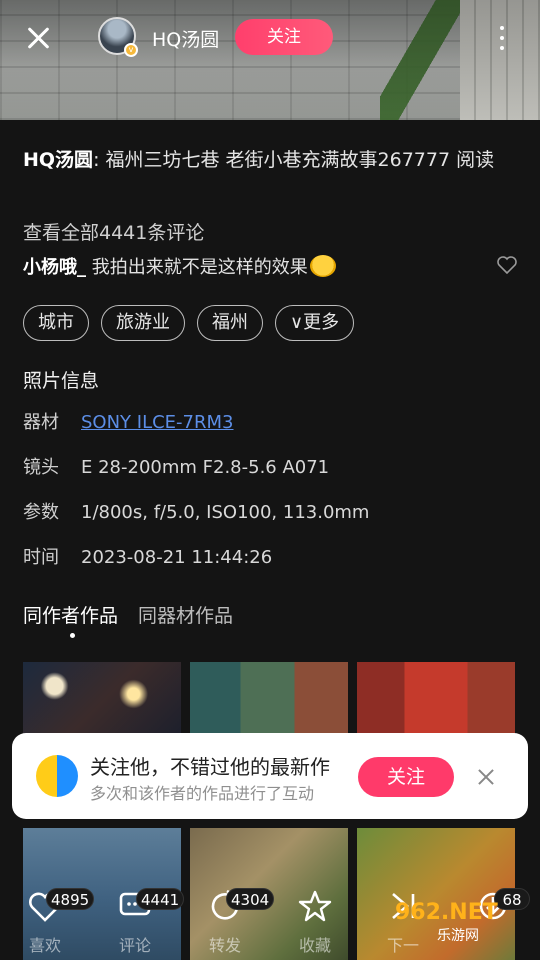  What do you see at coordinates (177, 557) in the screenshot?
I see `info-value: 2023-08-21 11:44:26` at bounding box center [177, 557].